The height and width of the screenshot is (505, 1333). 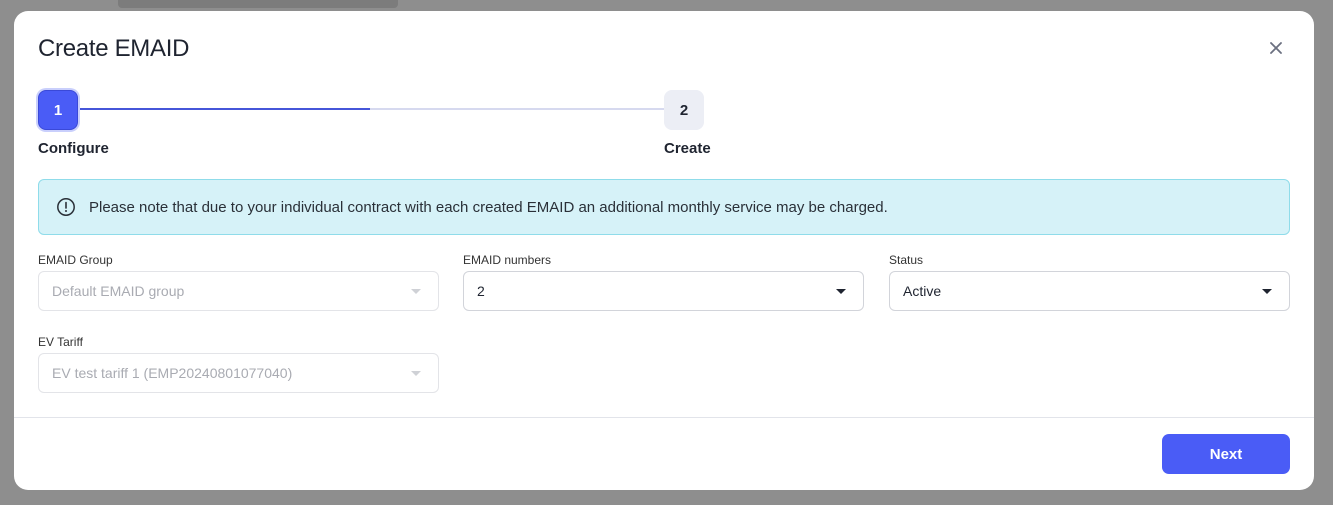 I want to click on status-select: Active, so click(x=1089, y=291).